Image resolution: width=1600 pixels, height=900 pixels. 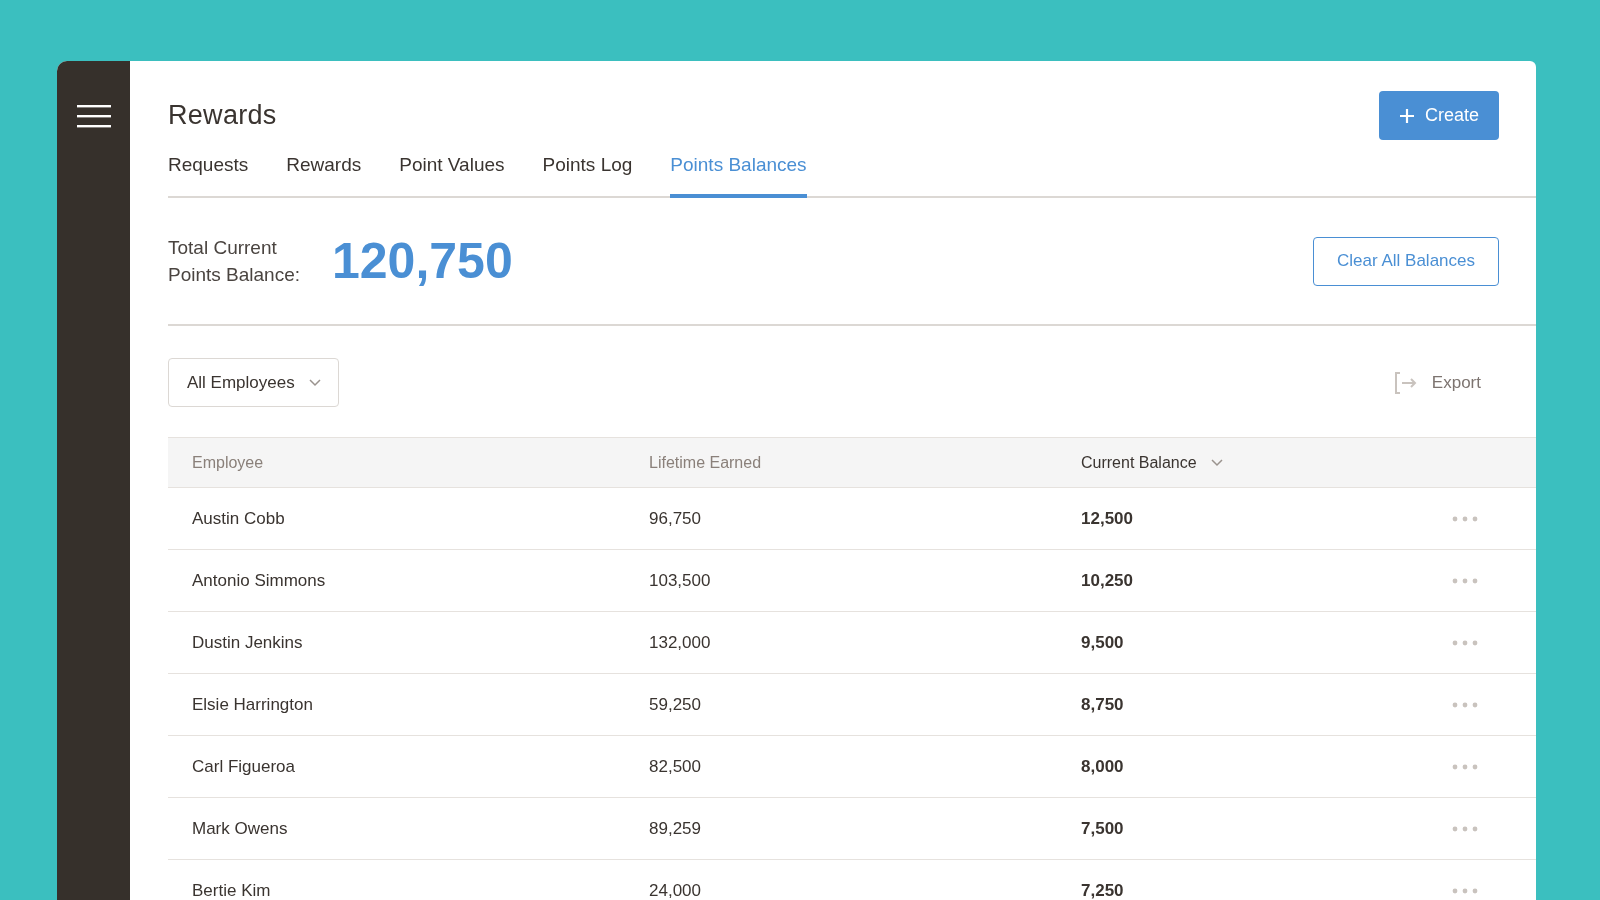 I want to click on table-cell-text: Bertie Kim, so click(x=232, y=890).